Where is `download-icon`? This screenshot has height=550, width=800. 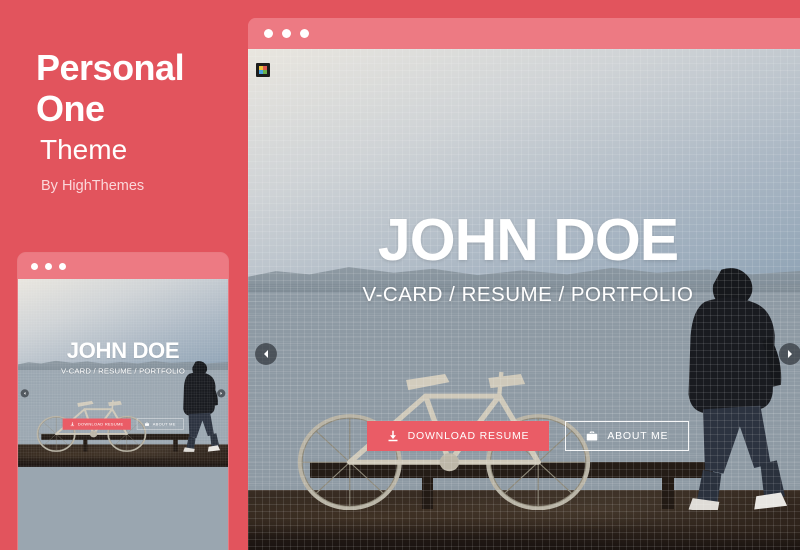 download-icon is located at coordinates (393, 436).